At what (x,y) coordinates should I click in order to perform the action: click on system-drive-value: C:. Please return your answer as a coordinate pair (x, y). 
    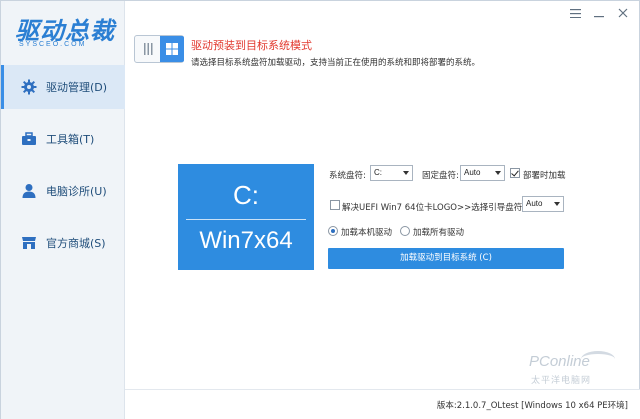
    Looking at the image, I should click on (378, 172).